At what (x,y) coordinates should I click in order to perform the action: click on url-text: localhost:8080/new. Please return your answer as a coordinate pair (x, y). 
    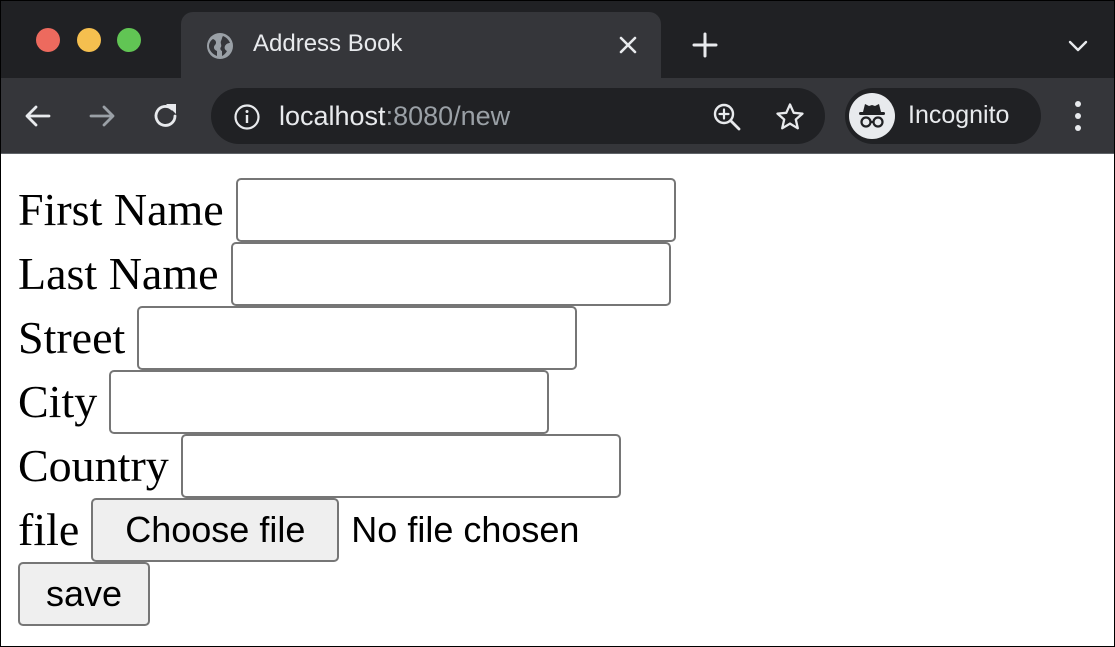
    Looking at the image, I should click on (394, 116).